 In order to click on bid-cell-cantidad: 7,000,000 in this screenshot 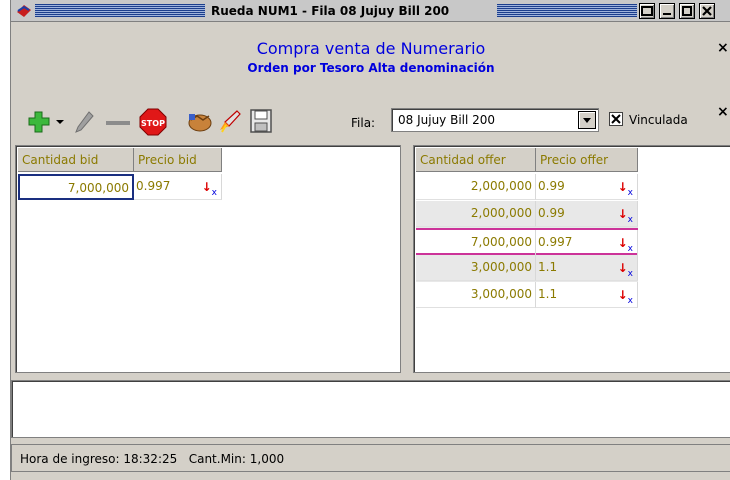, I will do `click(76, 187)`.